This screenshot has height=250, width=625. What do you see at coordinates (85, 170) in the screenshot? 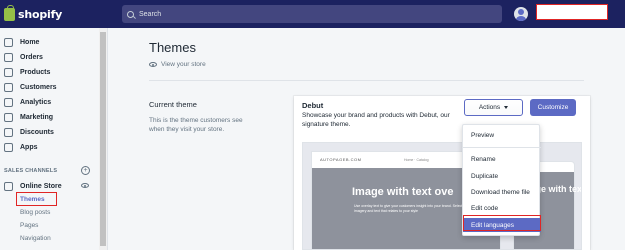
I see `add-sales-channel-icon: +` at bounding box center [85, 170].